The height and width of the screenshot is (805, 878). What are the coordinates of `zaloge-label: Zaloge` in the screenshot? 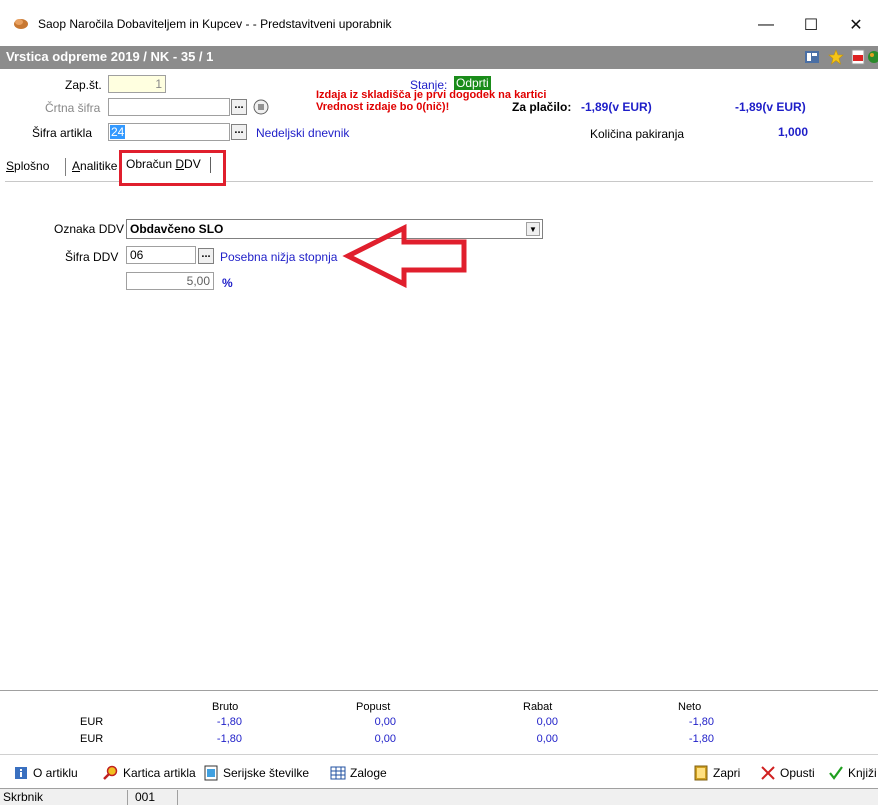 It's located at (368, 773).